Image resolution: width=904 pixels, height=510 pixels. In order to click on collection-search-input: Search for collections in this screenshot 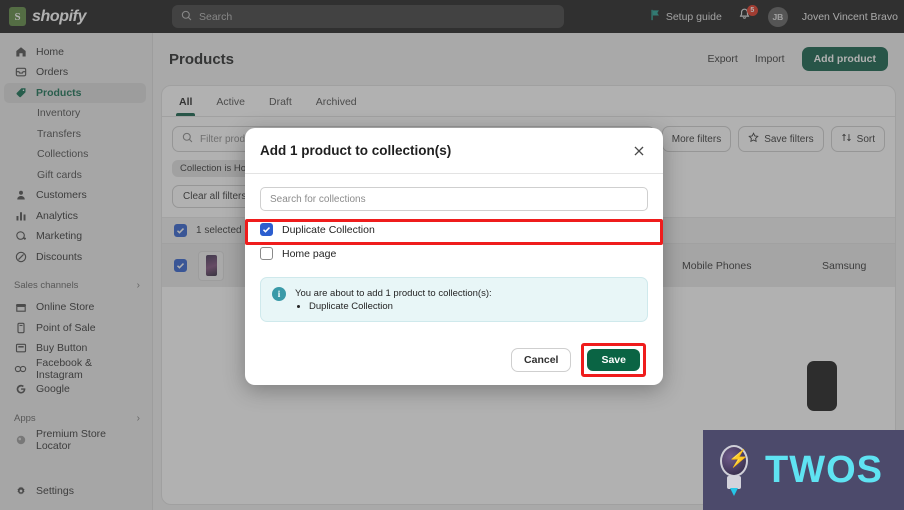, I will do `click(454, 199)`.